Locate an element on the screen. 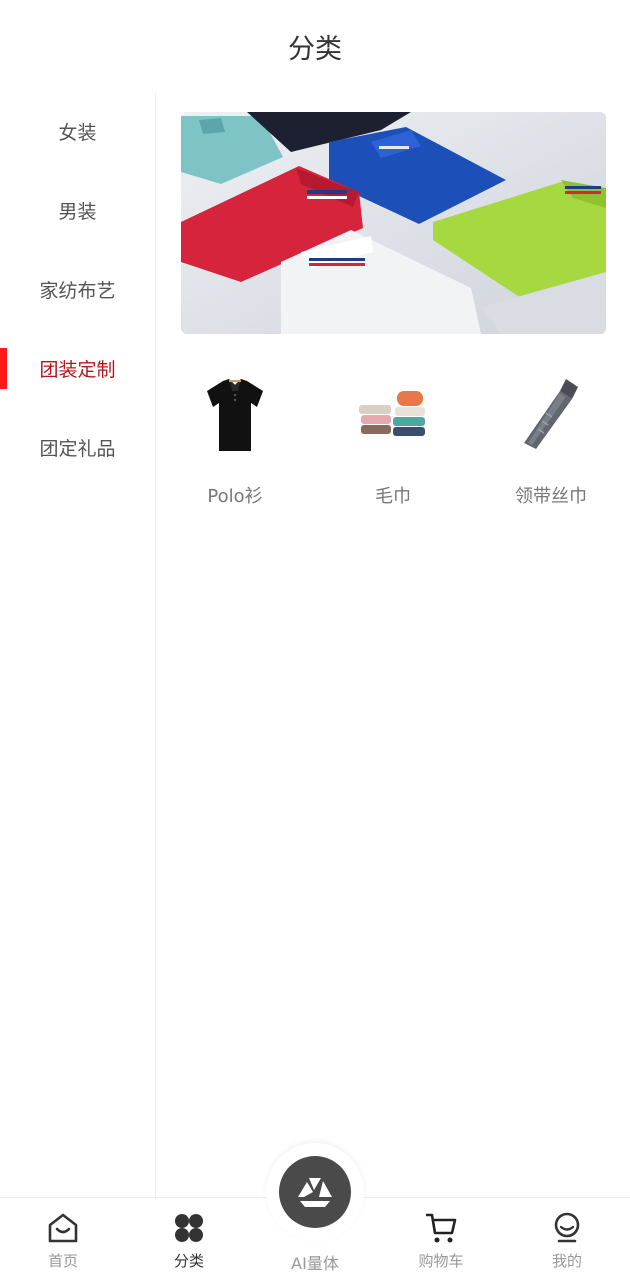 The width and height of the screenshot is (630, 1280). category-grid-icon is located at coordinates (189, 1228).